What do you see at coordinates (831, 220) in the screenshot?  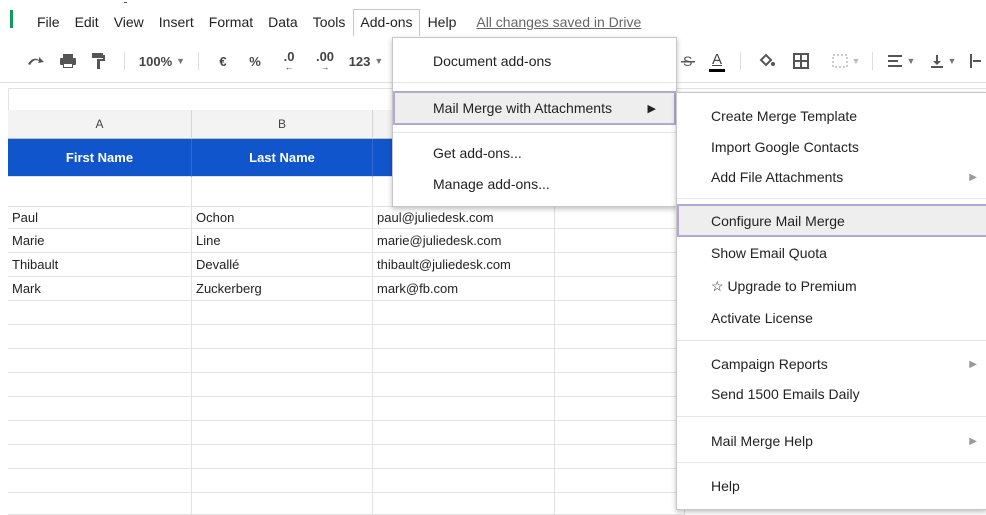 I see `submenu-item-configure: Configure Mail Merge` at bounding box center [831, 220].